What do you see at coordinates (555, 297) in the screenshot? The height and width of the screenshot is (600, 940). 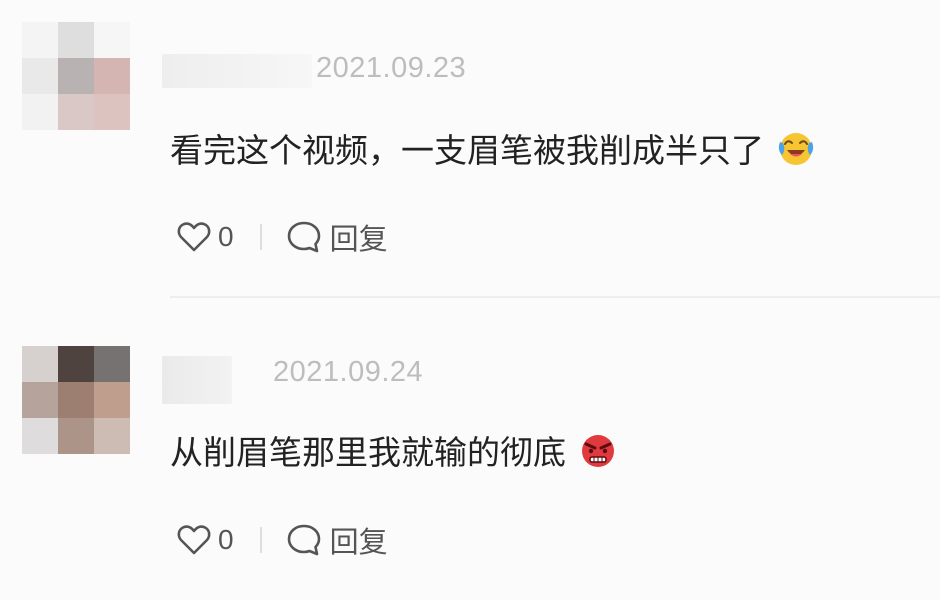 I see `comment-divider` at bounding box center [555, 297].